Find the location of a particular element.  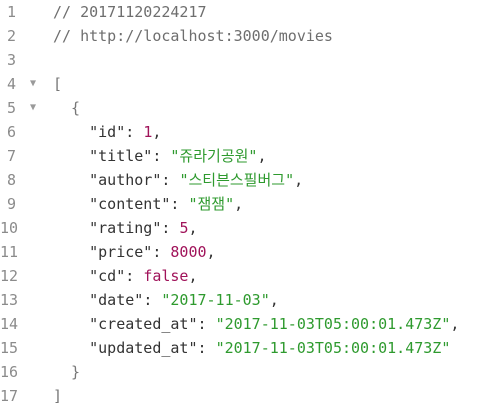

token-br: { is located at coordinates (67, 108).